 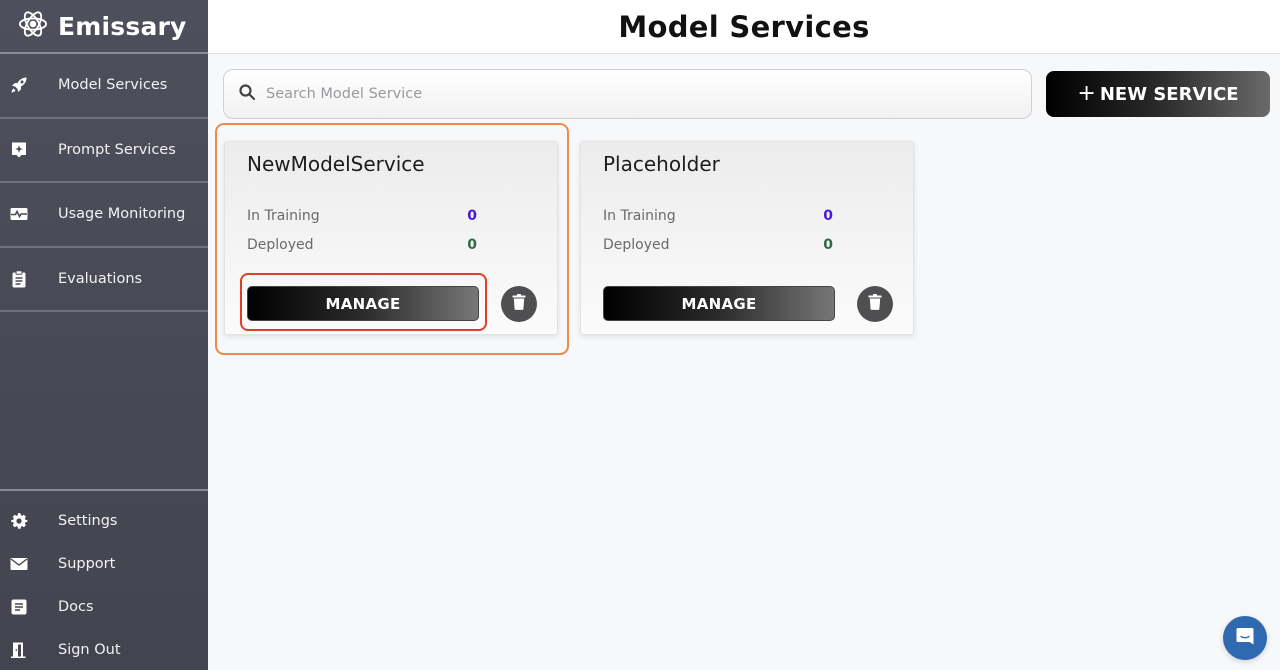 I want to click on page-title: Model Services, so click(x=744, y=26).